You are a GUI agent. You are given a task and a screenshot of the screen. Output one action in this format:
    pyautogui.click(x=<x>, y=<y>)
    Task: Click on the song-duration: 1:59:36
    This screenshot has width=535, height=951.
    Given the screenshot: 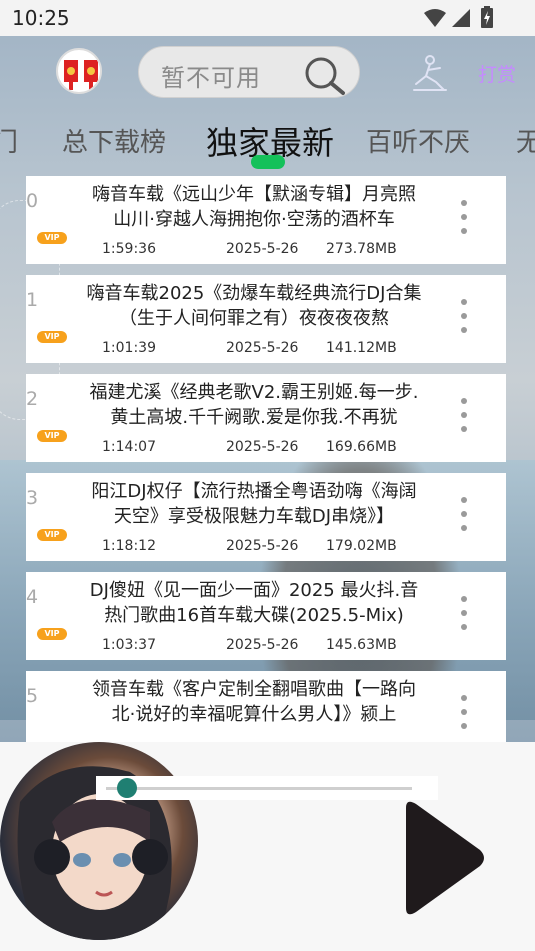 What is the action you would take?
    pyautogui.click(x=129, y=249)
    